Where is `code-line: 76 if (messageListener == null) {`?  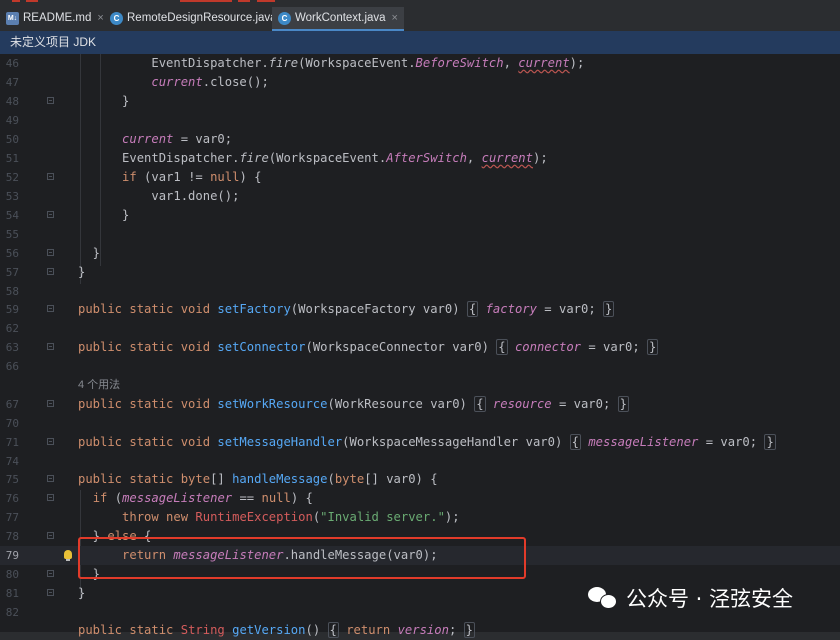
code-line: 76 if (messageListener == null) { is located at coordinates (159, 498).